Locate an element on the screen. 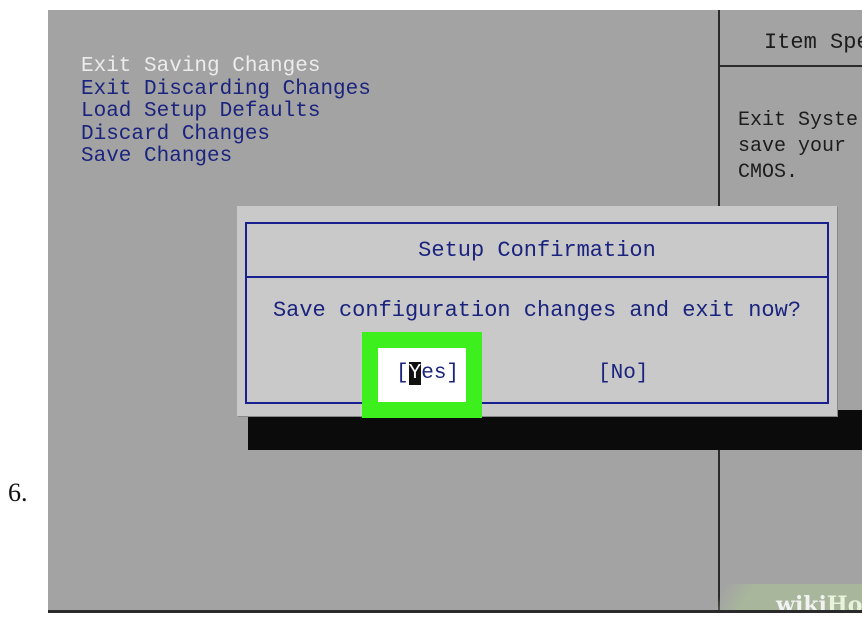  watermark-how: How is located at coordinates (844, 601).